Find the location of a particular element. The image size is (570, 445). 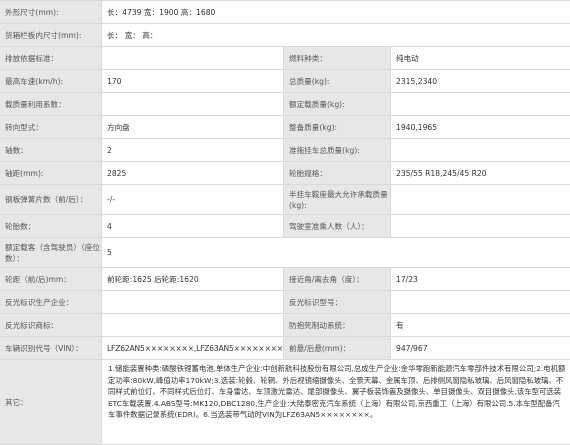

spec-label: 钢板弹簧片数（前/后）： is located at coordinates (50, 199).